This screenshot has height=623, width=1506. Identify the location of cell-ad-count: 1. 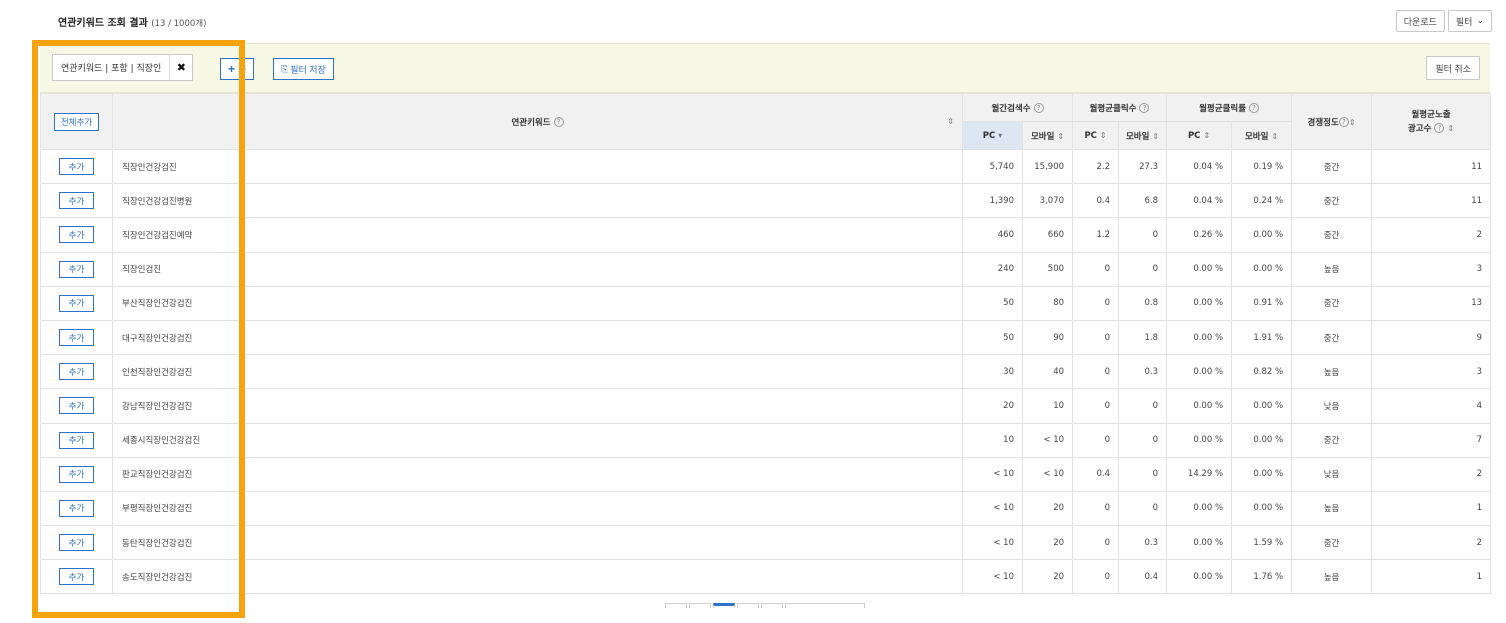
(1431, 577).